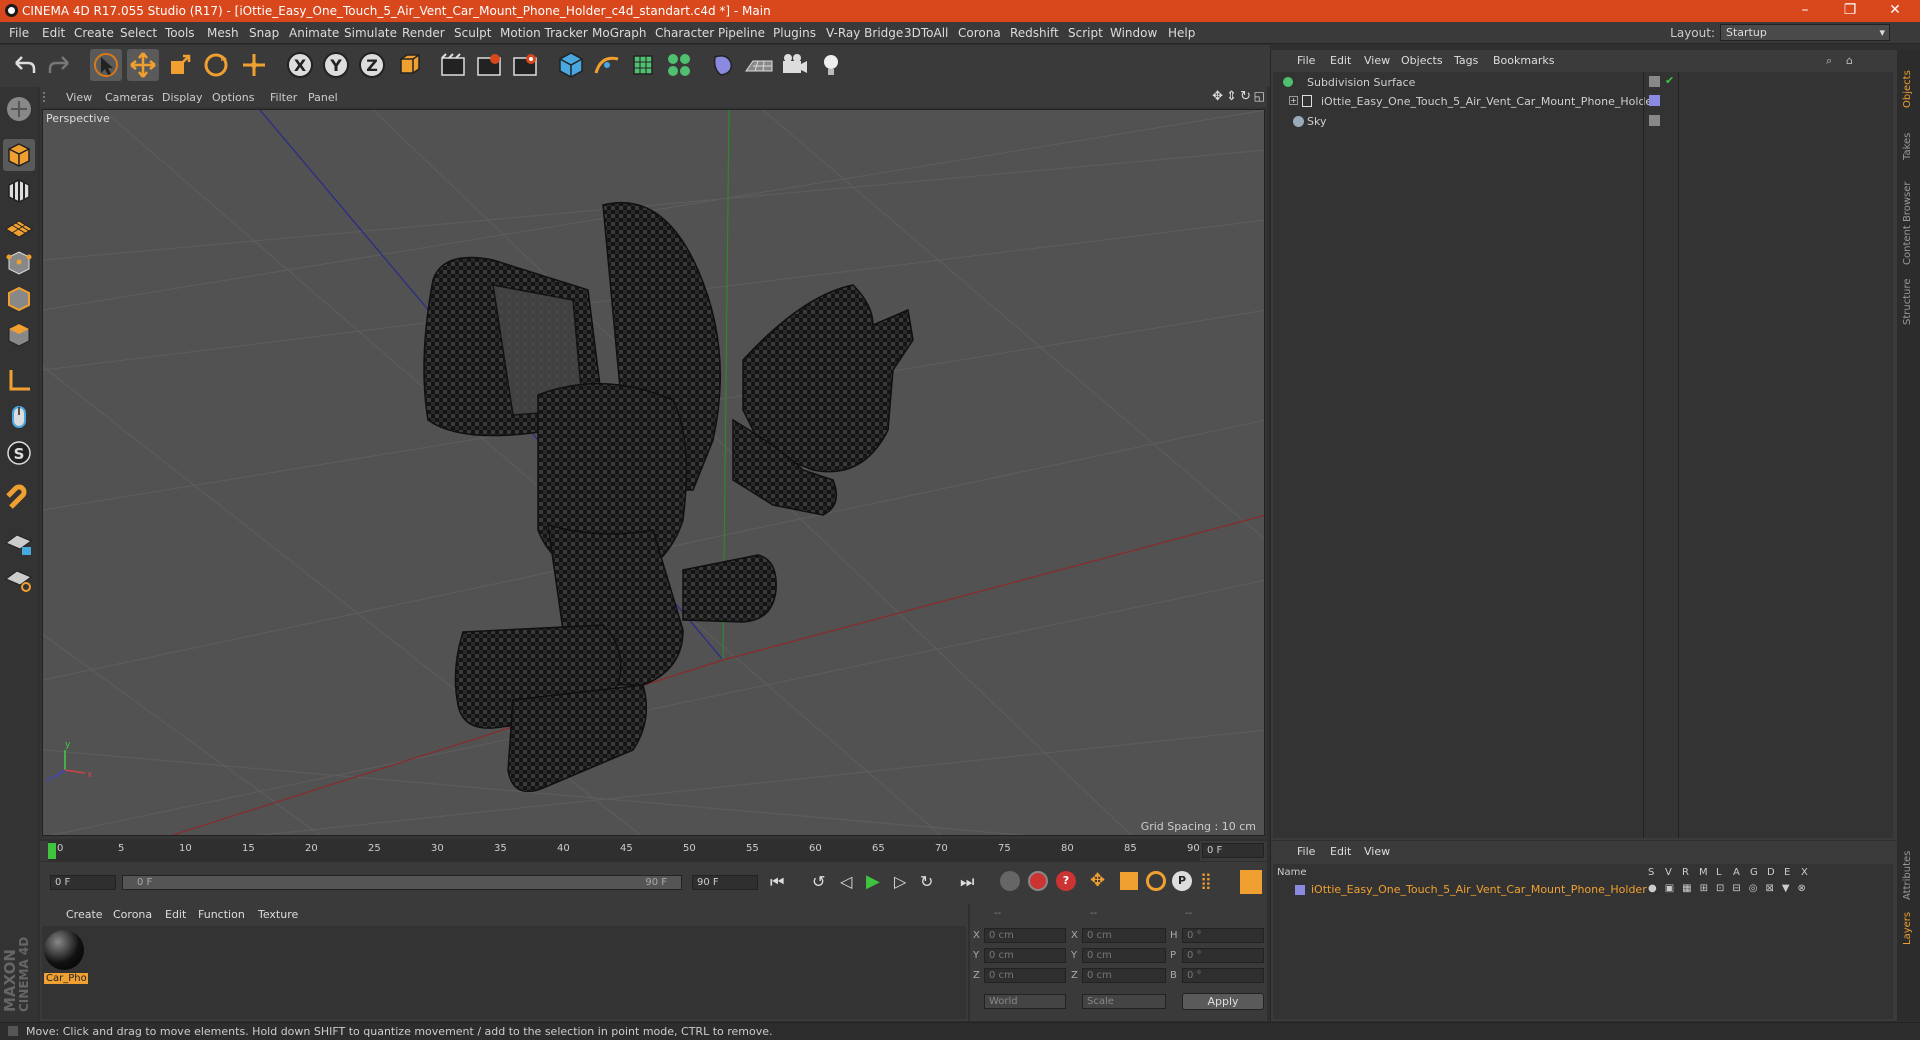 This screenshot has width=1920, height=1040. I want to click on record-disabled-icon, so click(1010, 881).